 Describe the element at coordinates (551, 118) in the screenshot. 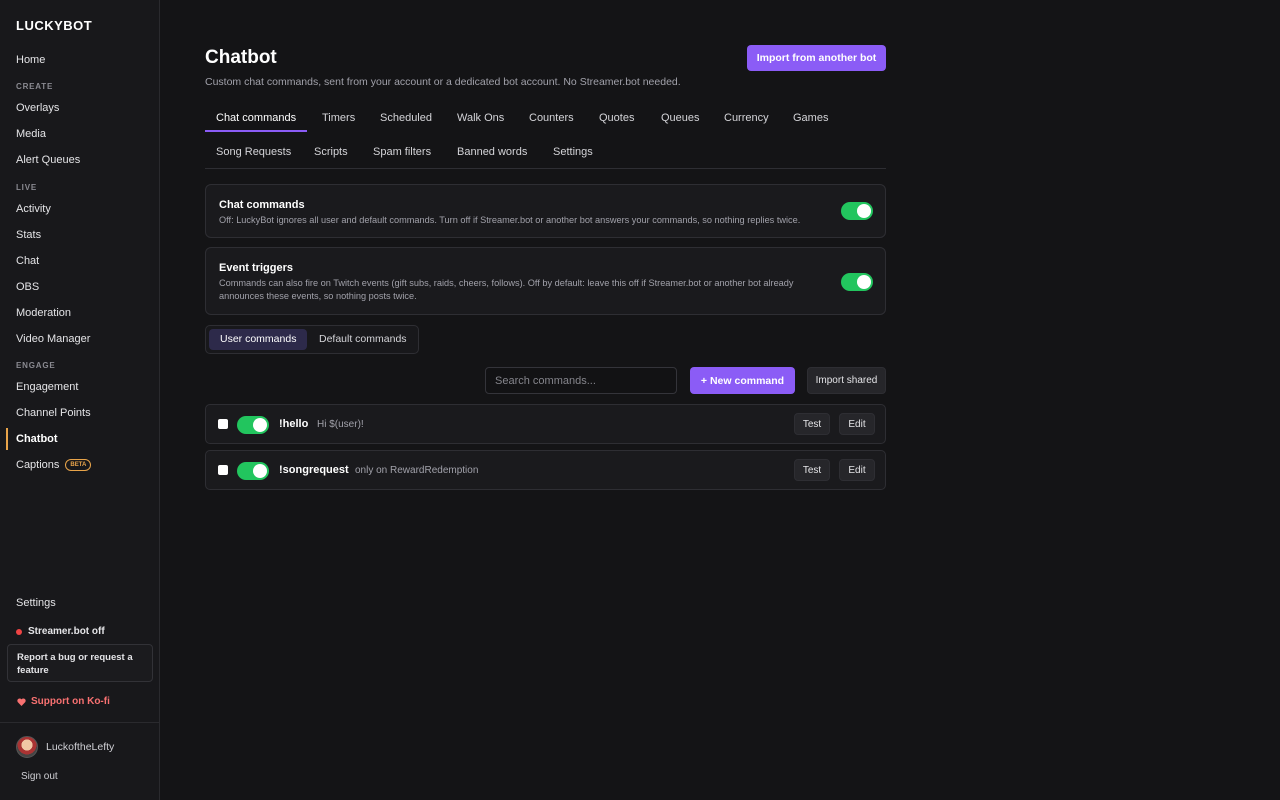

I see `tab-counters: Counters` at that location.